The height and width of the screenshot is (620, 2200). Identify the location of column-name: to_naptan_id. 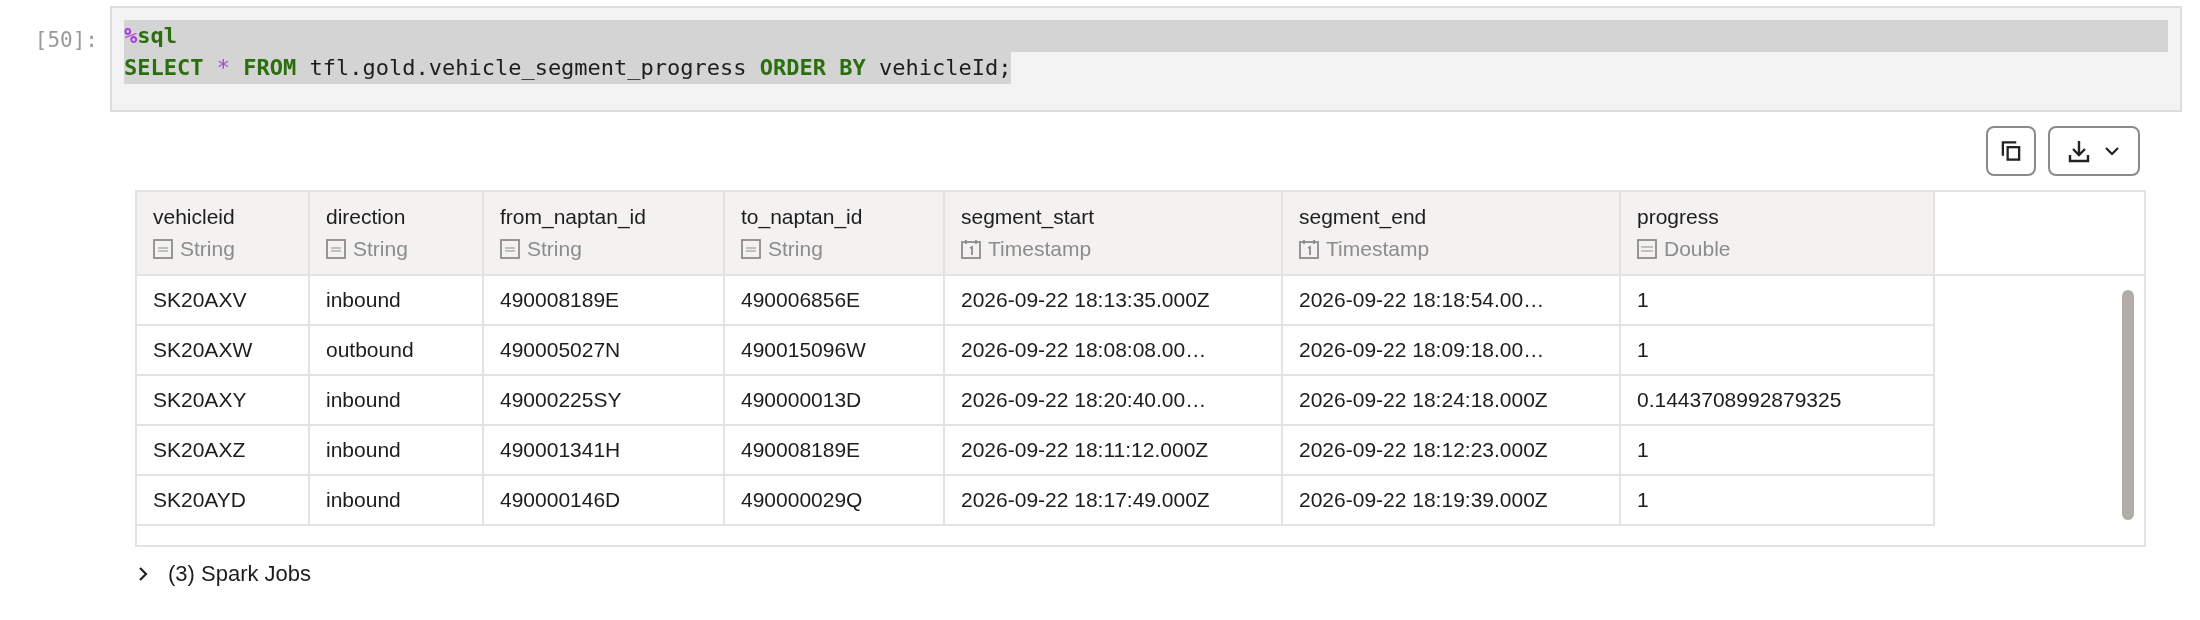
(802, 217).